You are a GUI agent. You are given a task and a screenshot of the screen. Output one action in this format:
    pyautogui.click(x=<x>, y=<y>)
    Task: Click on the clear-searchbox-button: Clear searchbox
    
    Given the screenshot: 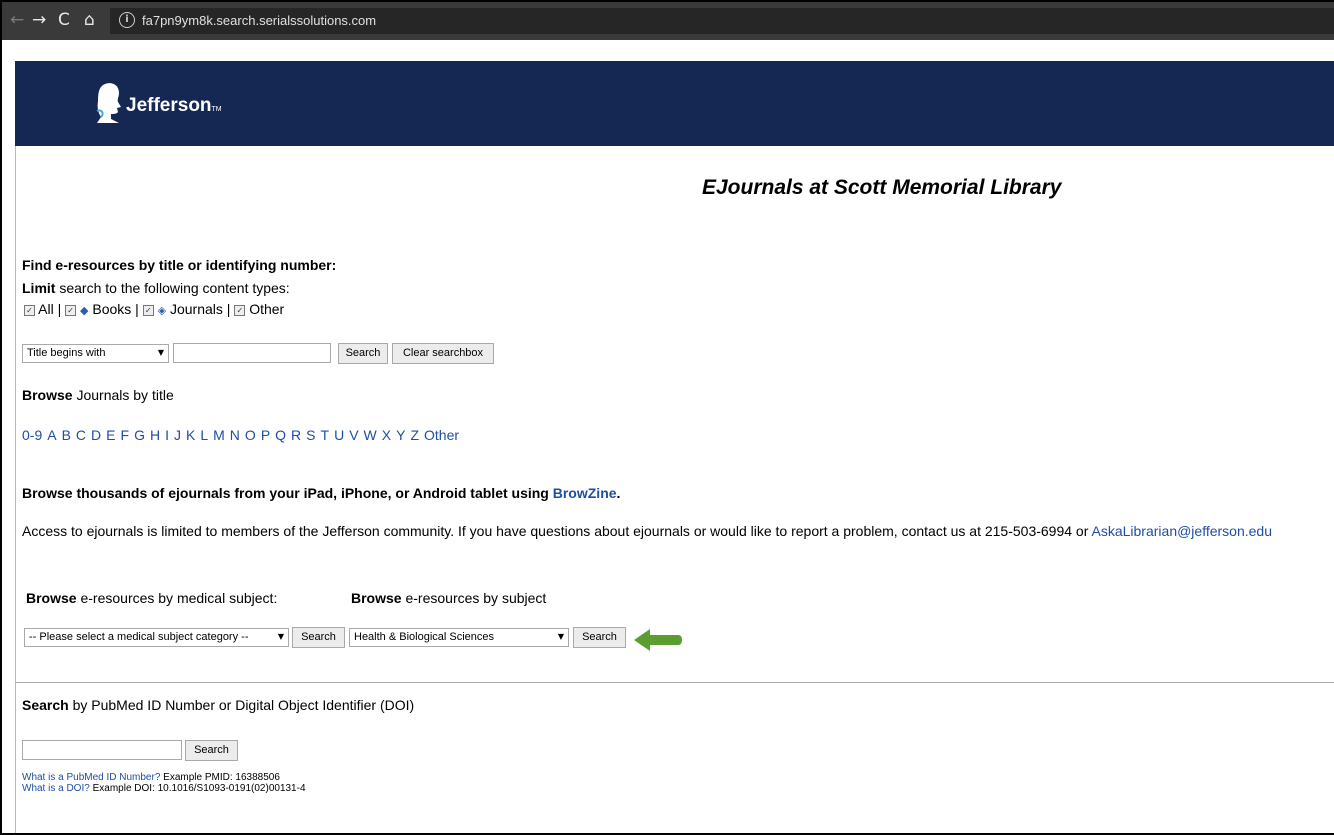 What is the action you would take?
    pyautogui.click(x=443, y=353)
    